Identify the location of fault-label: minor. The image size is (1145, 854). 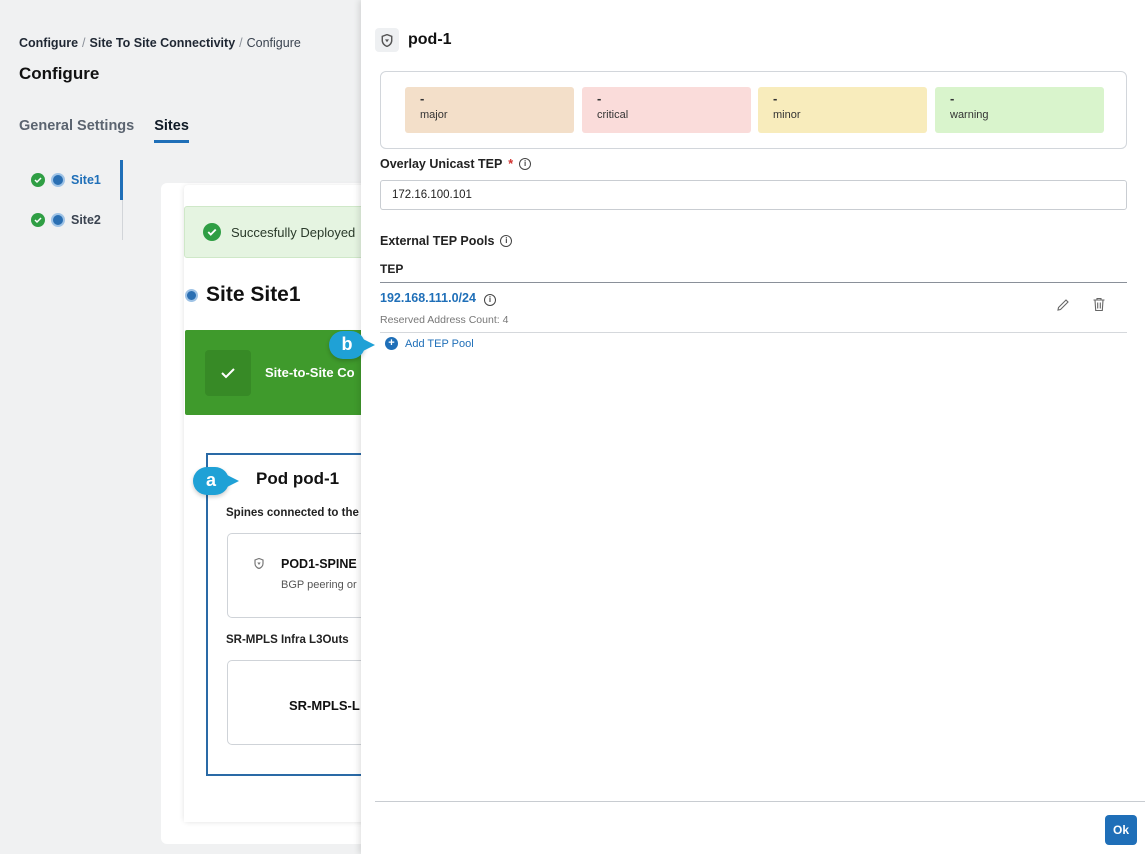
(787, 115).